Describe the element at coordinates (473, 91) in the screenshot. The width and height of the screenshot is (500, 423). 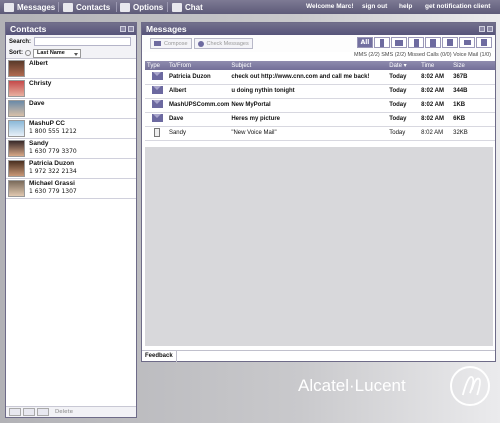
I see `message-size: 344B` at that location.